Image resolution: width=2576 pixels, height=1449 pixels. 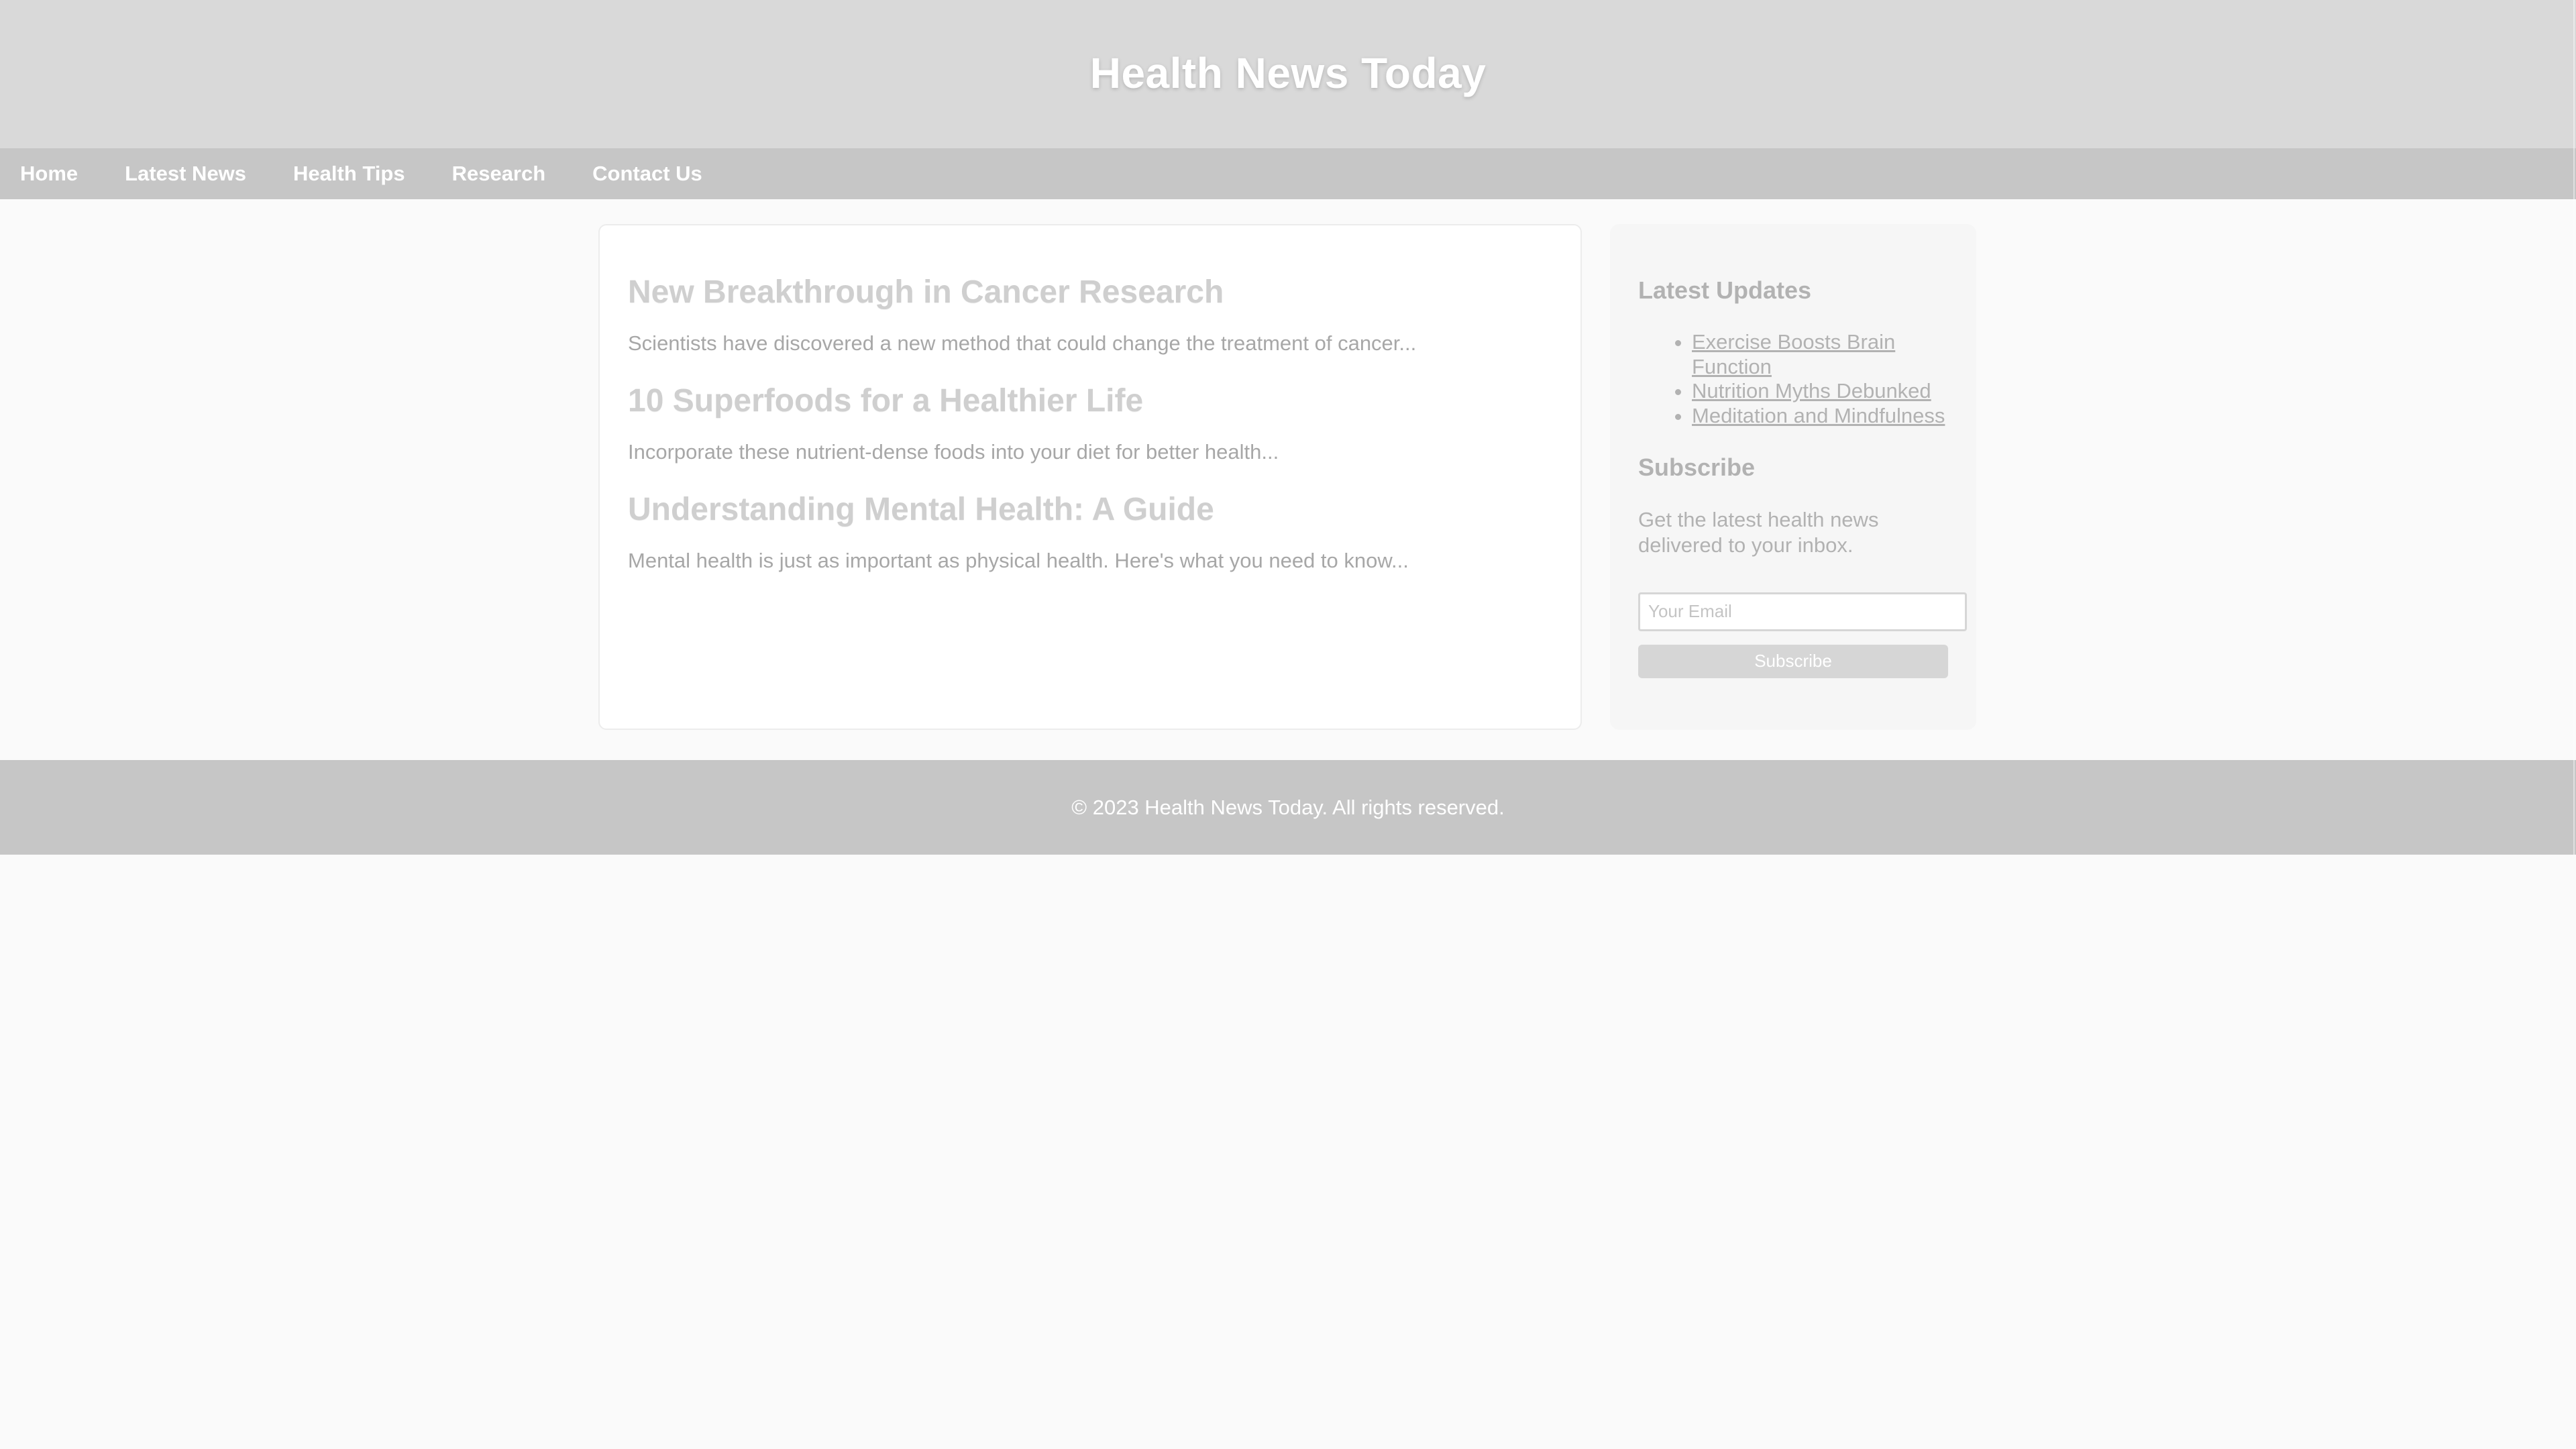 I want to click on list-item: Exercise Boosts Brain Function, so click(x=1820, y=354).